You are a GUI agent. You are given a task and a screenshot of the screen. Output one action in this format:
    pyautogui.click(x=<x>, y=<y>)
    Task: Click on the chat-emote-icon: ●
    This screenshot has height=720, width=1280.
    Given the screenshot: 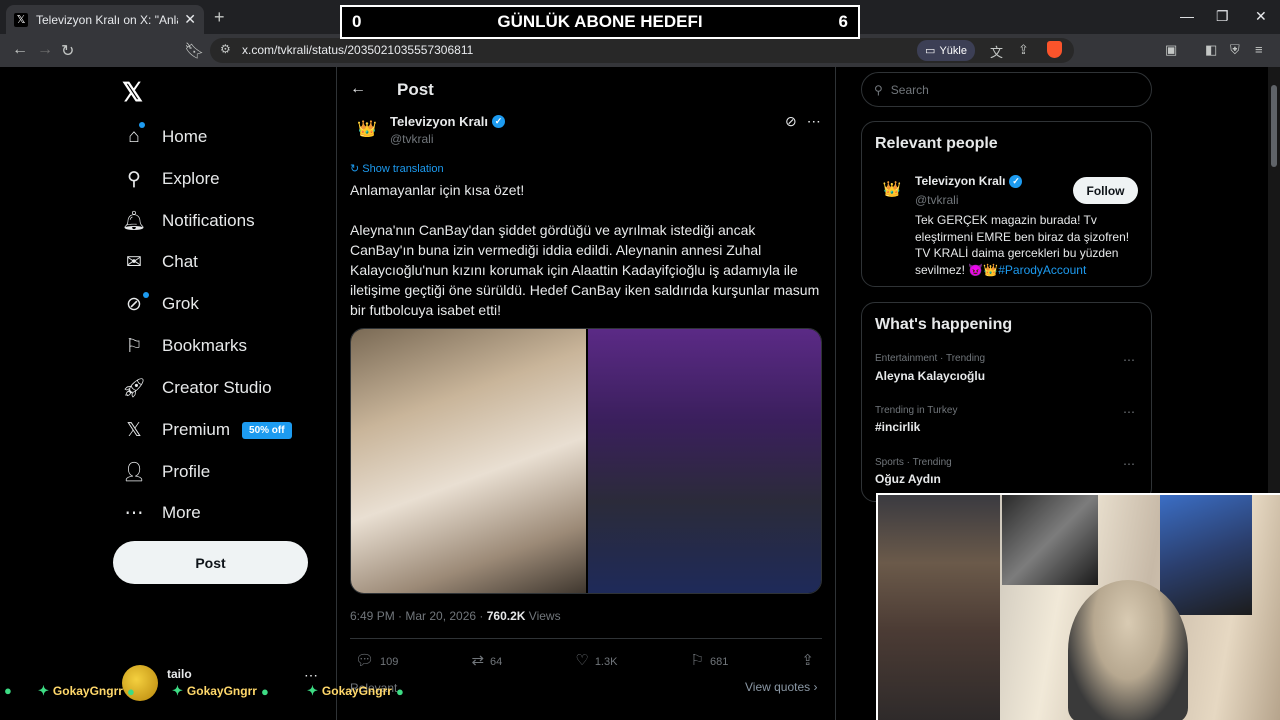 What is the action you would take?
    pyautogui.click(x=399, y=691)
    